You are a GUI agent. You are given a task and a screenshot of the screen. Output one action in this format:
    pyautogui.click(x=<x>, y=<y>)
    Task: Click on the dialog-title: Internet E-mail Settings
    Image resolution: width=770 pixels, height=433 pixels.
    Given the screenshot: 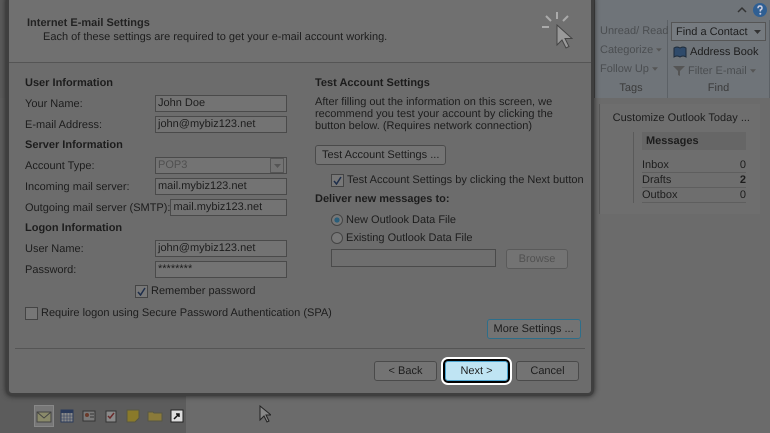 What is the action you would take?
    pyautogui.click(x=89, y=23)
    